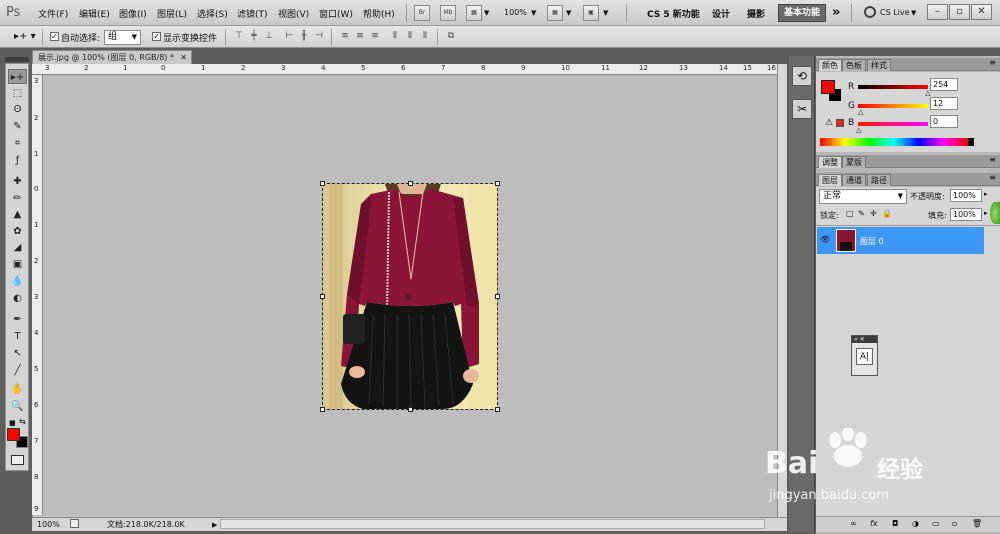 The image size is (1000, 534). What do you see at coordinates (966, 214) in the screenshot?
I see `fill-input: 100%` at bounding box center [966, 214].